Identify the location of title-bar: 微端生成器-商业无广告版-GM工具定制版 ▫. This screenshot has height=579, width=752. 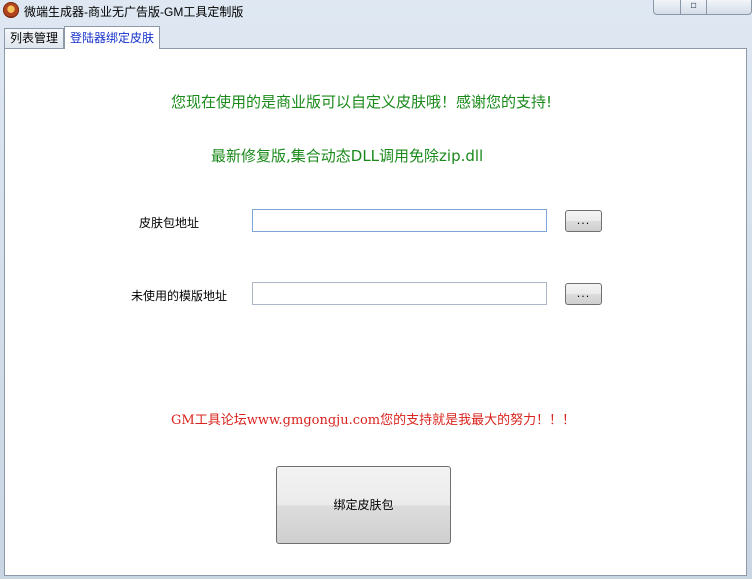
(376, 11).